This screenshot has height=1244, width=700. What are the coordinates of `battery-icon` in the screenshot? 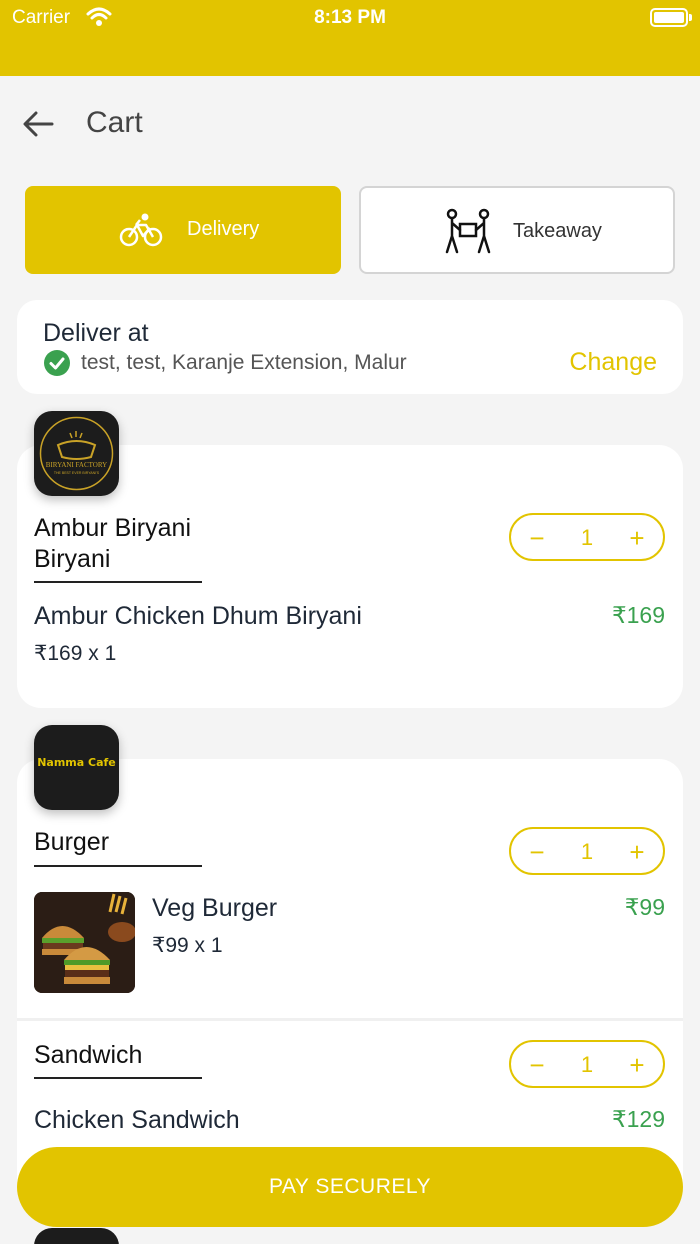 It's located at (671, 17).